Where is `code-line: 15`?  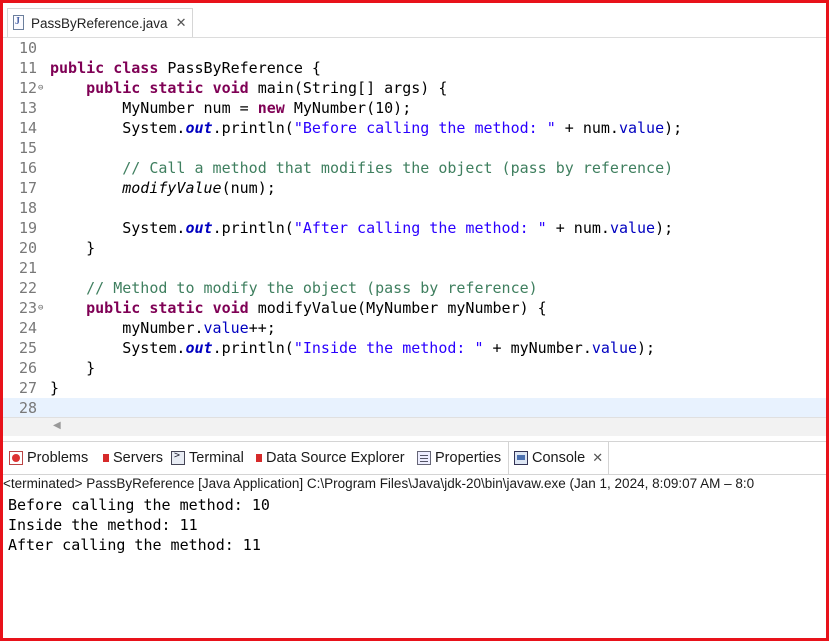 code-line: 15 is located at coordinates (414, 148).